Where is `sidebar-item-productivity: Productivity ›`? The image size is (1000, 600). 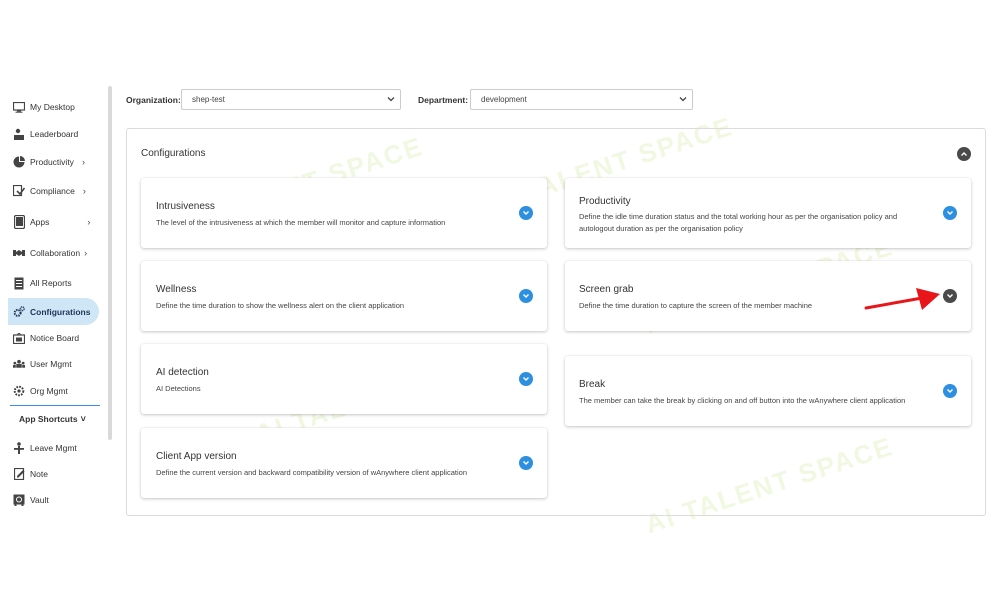
sidebar-item-productivity: Productivity › is located at coordinates (54, 162).